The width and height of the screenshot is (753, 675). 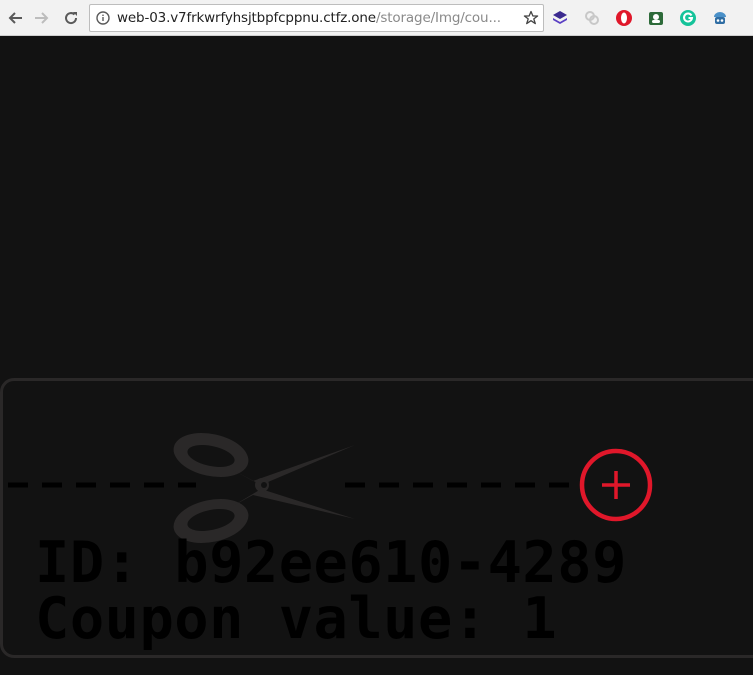 I want to click on arrow-left-icon, so click(x=15, y=18).